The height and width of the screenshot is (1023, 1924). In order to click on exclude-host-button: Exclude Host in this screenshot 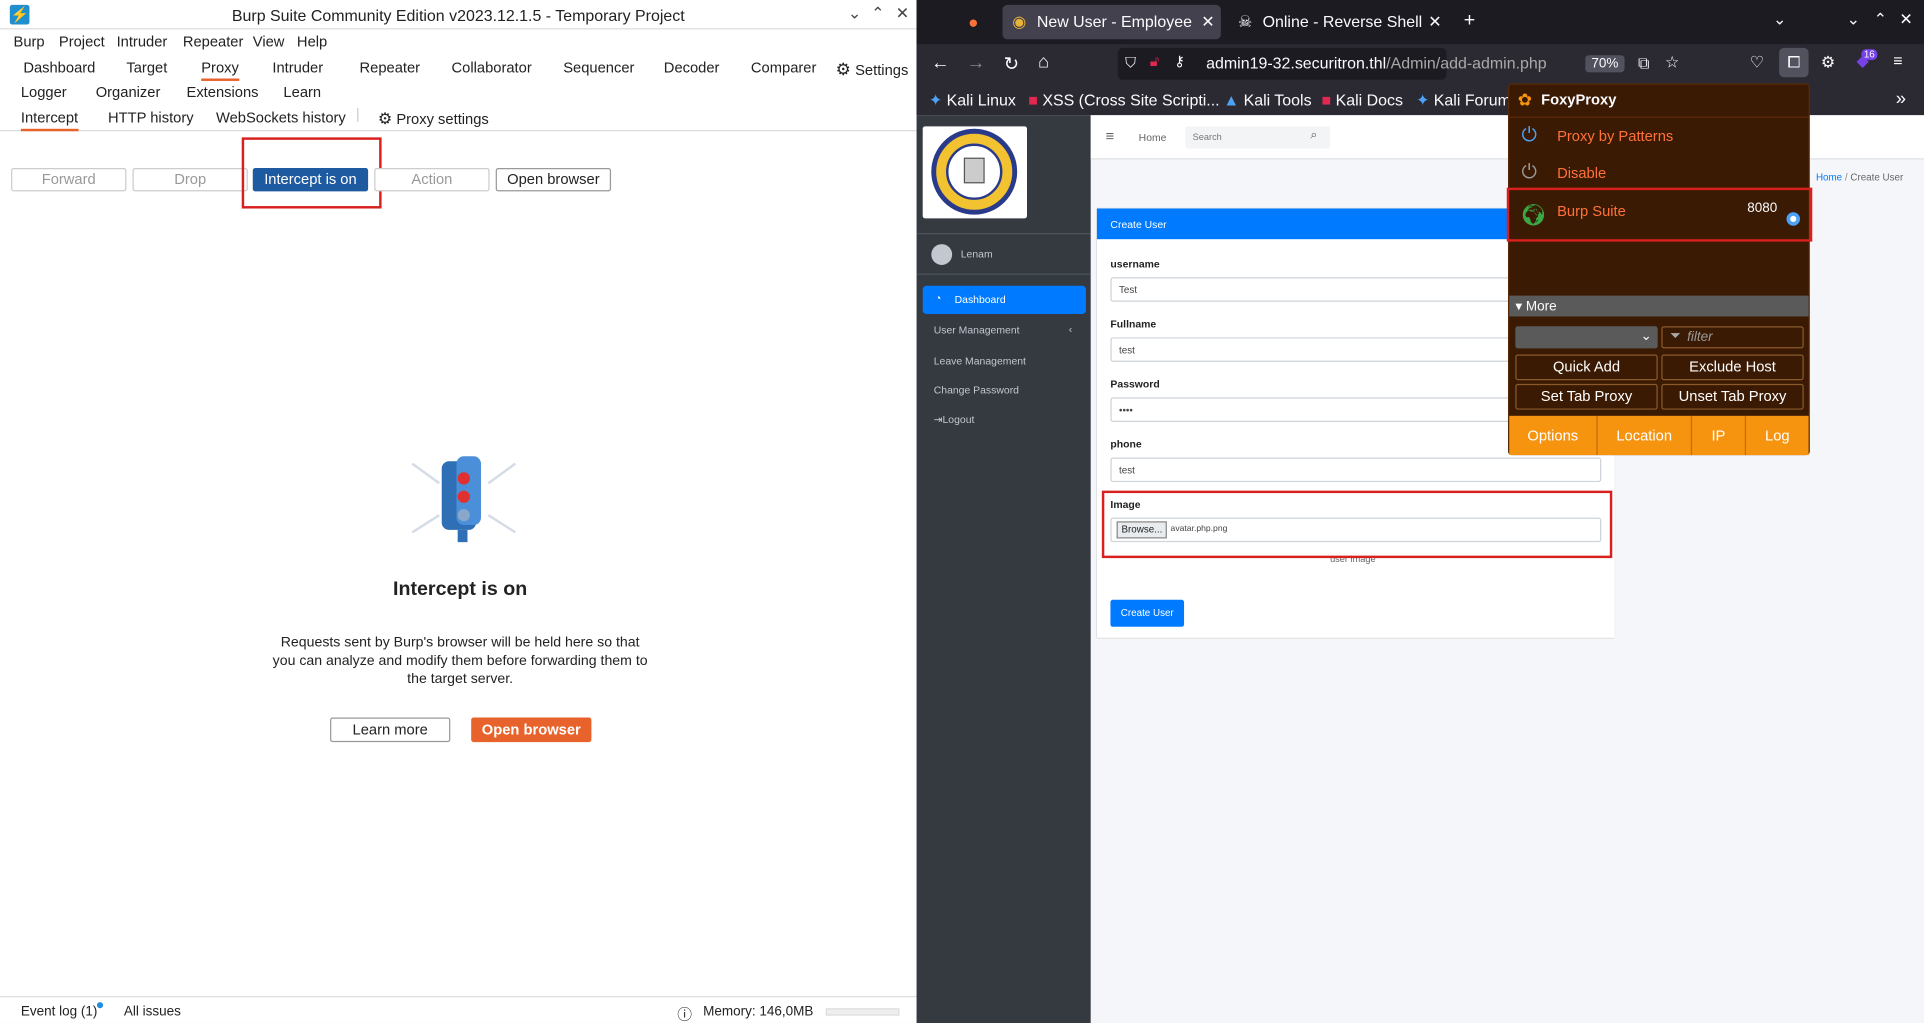, I will do `click(1732, 367)`.